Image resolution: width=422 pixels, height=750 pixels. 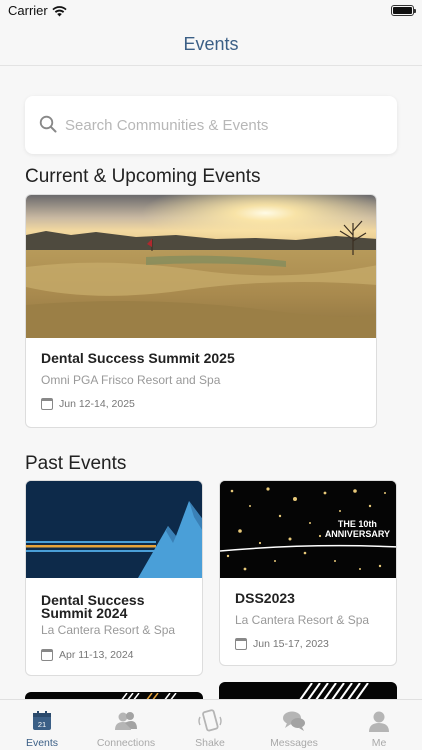 I want to click on nav-bar: Events, so click(x=211, y=44).